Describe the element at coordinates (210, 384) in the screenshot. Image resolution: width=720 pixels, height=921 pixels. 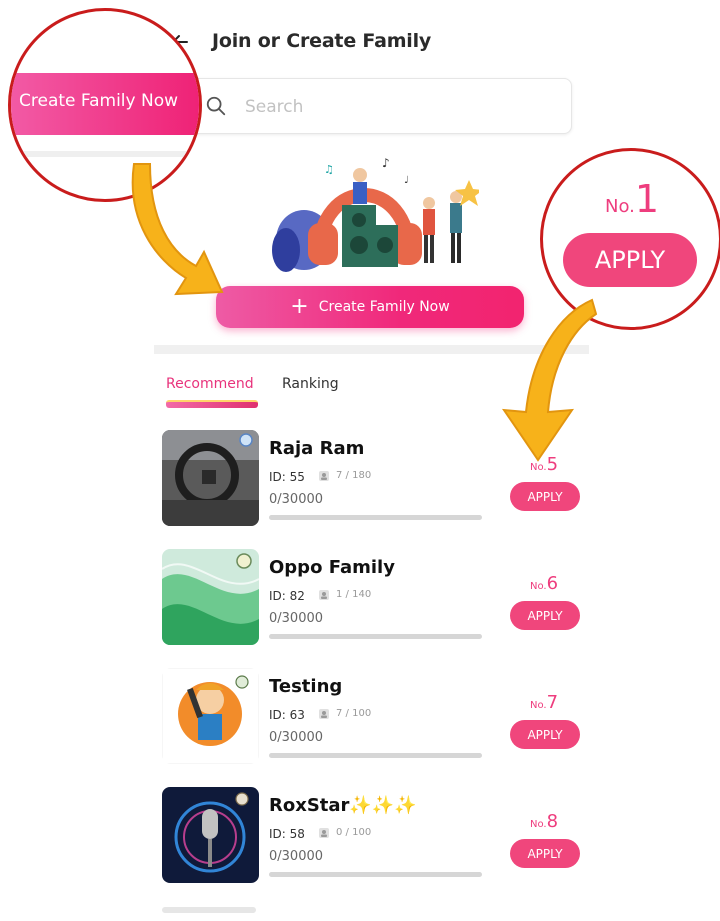
I see `tab-recommend: Recommend` at that location.